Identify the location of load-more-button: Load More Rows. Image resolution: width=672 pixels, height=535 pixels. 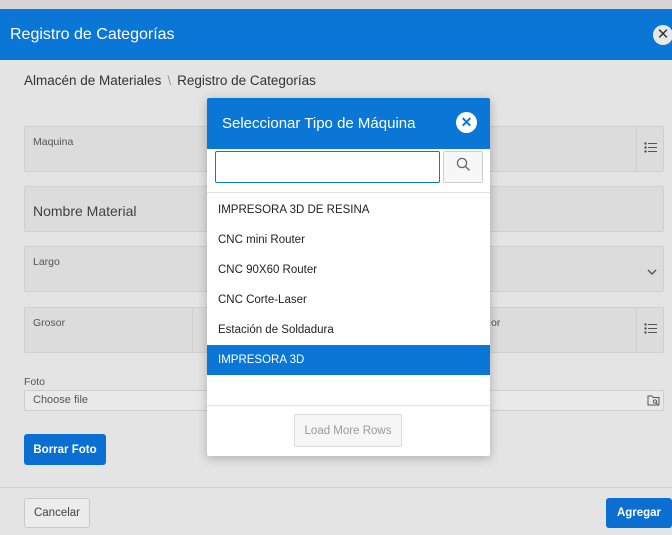
(348, 430).